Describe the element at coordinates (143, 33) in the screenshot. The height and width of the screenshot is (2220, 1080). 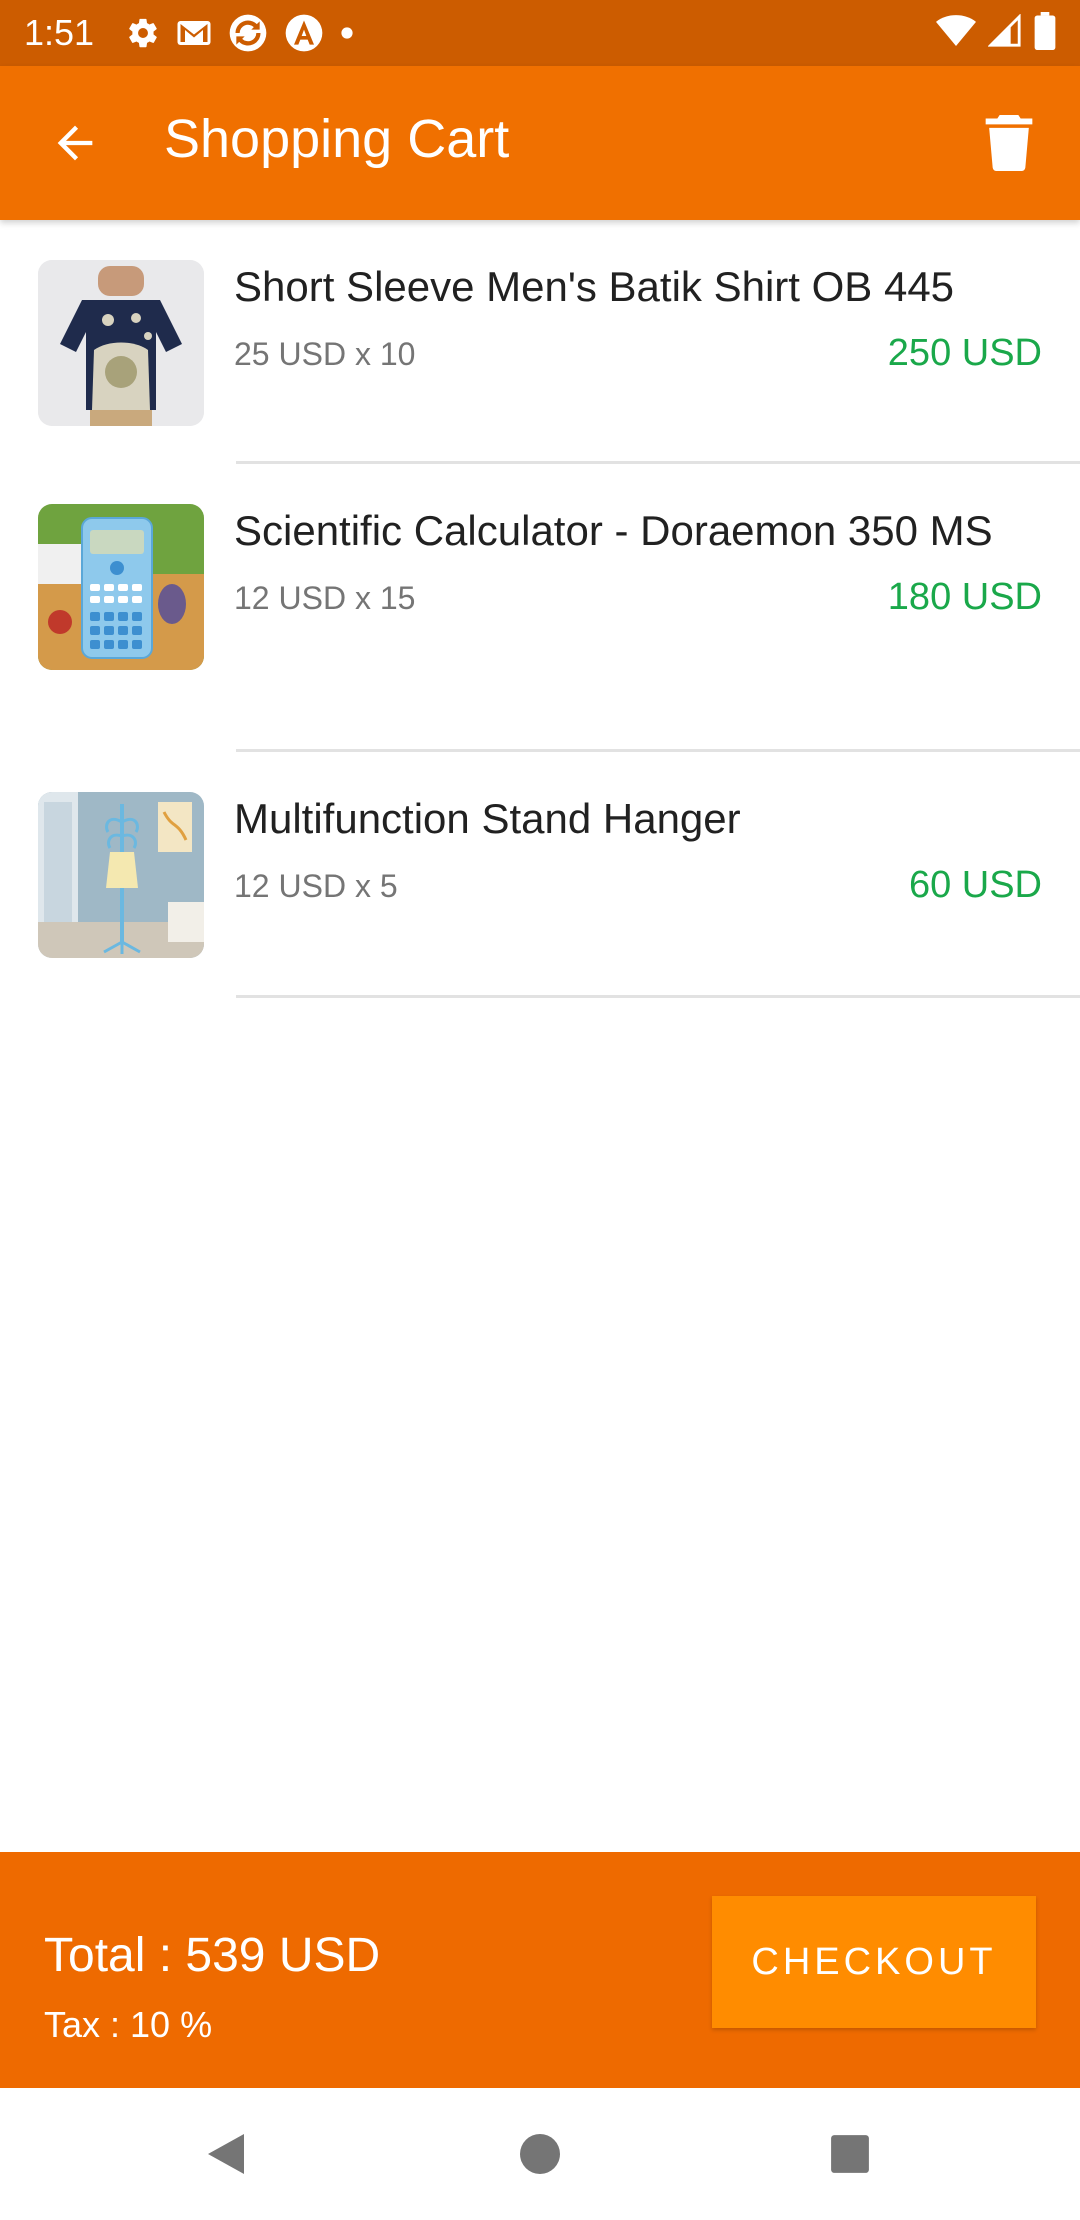
I see `gear-icon` at that location.